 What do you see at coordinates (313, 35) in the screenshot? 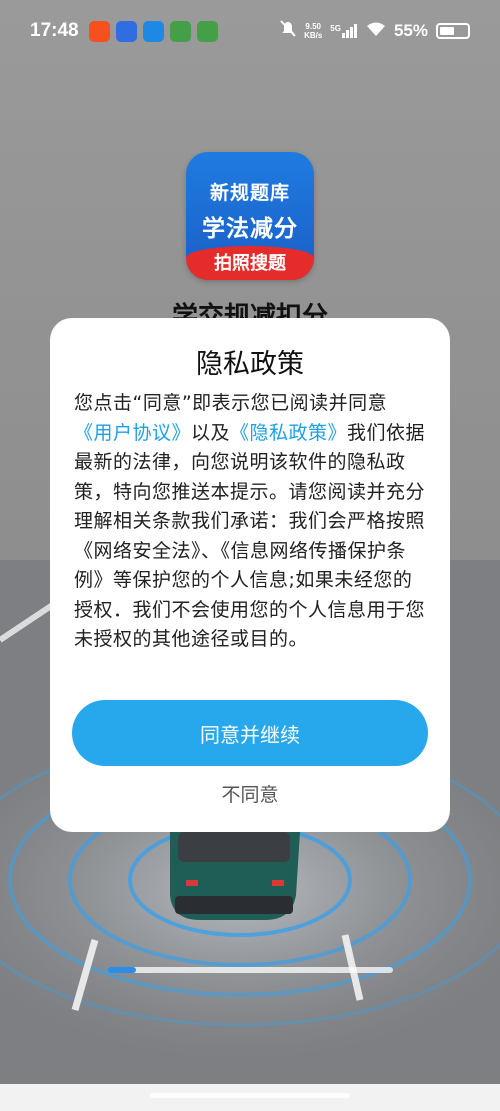
I see `network-speed-unit: KB/s` at bounding box center [313, 35].